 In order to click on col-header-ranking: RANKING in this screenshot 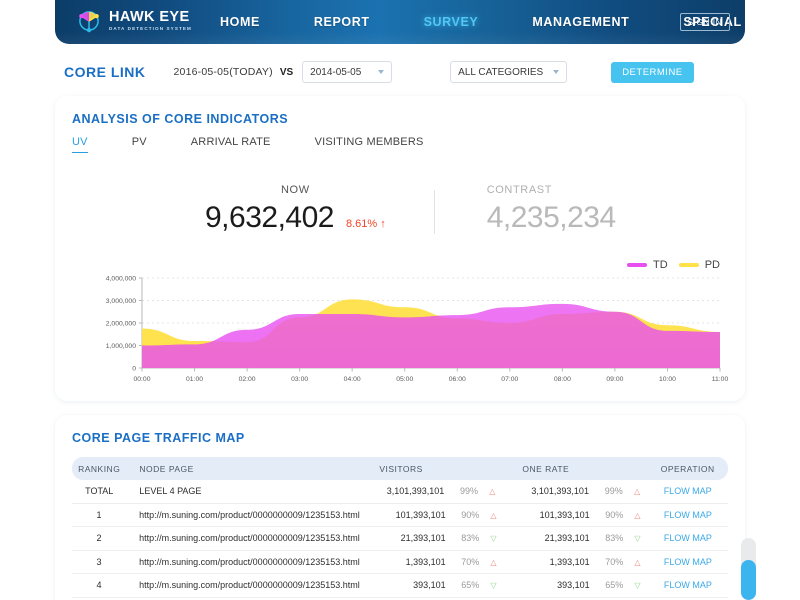, I will do `click(99, 468)`.